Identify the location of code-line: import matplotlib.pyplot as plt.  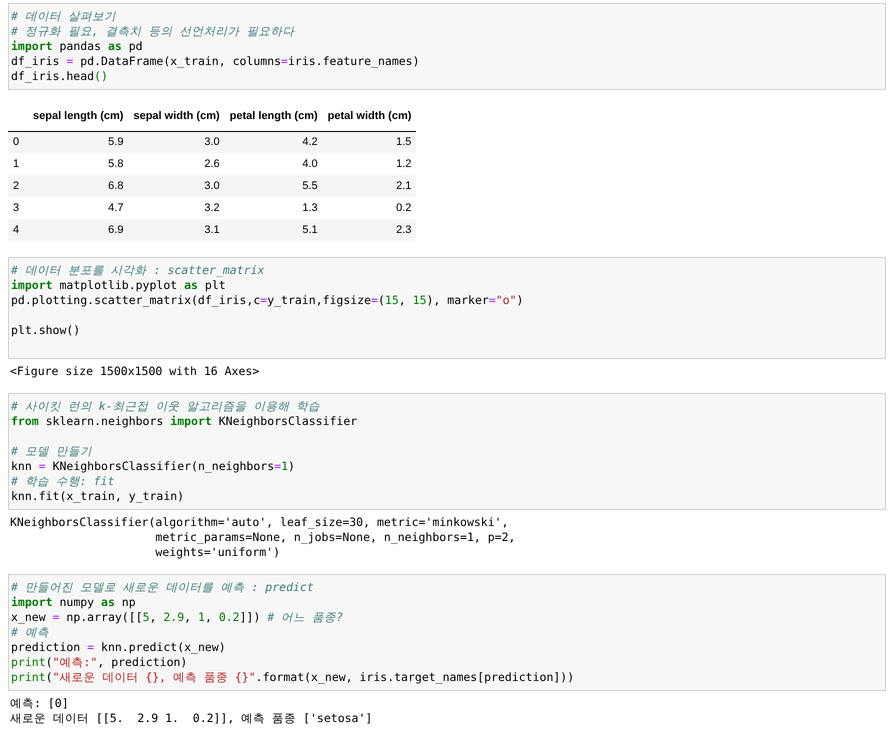
(118, 285).